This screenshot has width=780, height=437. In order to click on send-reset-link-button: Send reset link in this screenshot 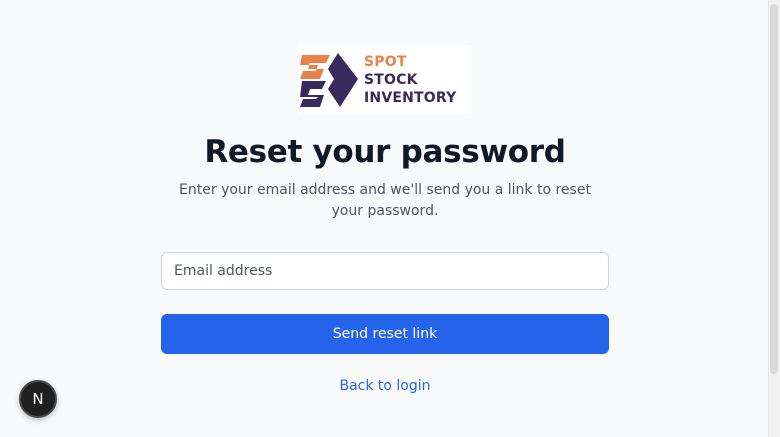, I will do `click(385, 334)`.